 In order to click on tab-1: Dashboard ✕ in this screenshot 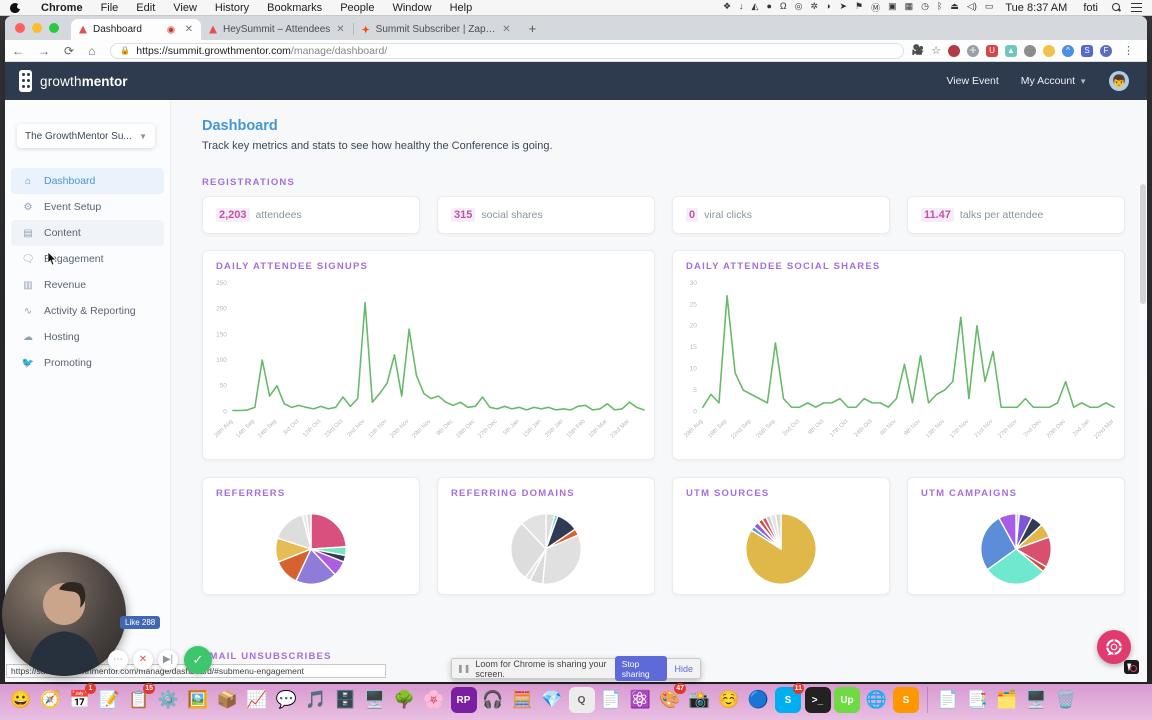, I will do `click(136, 29)`.